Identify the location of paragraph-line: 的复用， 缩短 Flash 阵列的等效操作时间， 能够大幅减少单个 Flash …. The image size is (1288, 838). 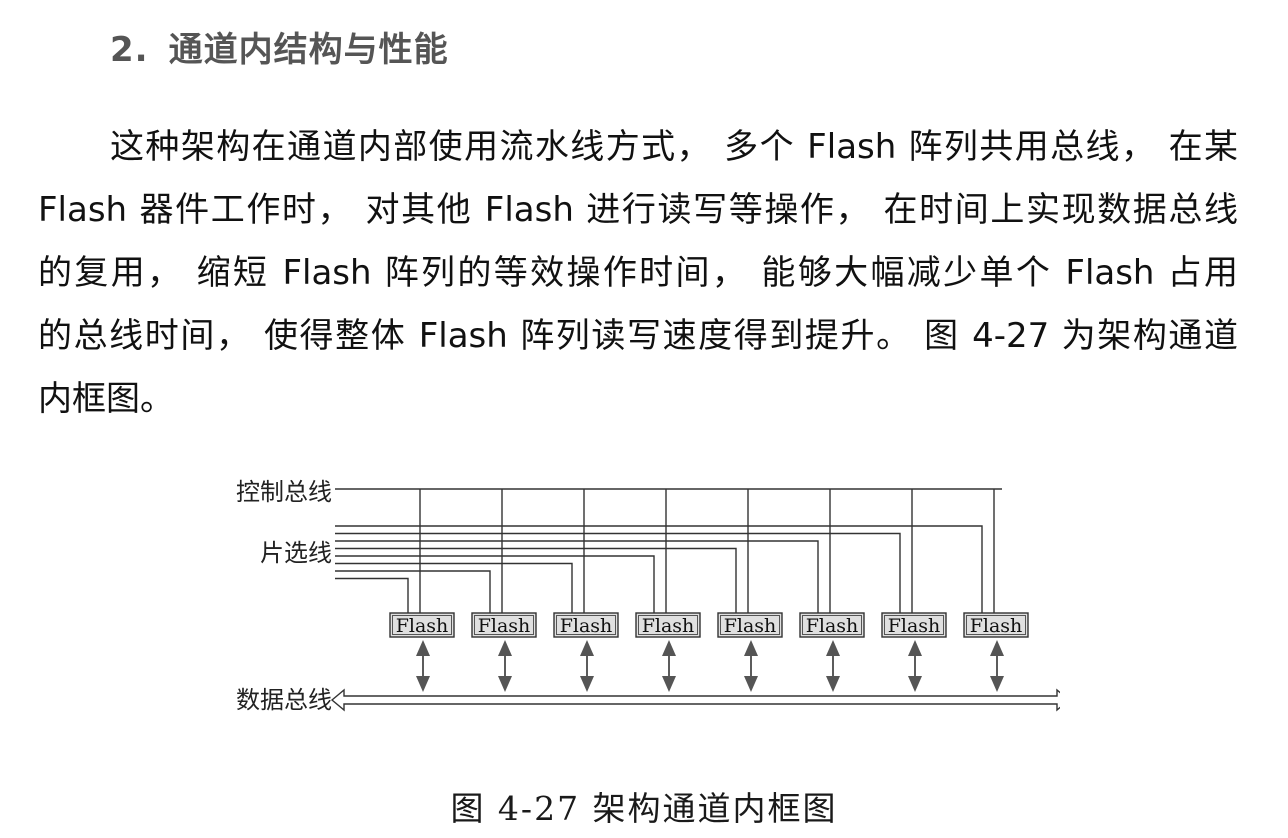
(638, 273).